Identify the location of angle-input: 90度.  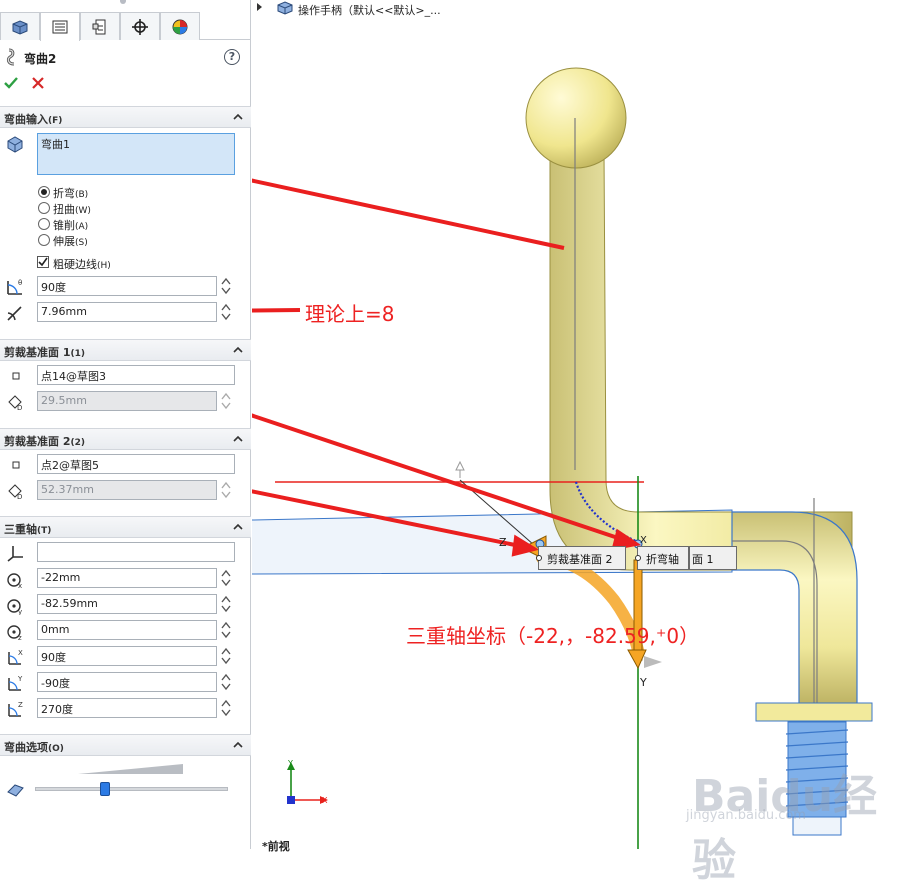
(127, 286).